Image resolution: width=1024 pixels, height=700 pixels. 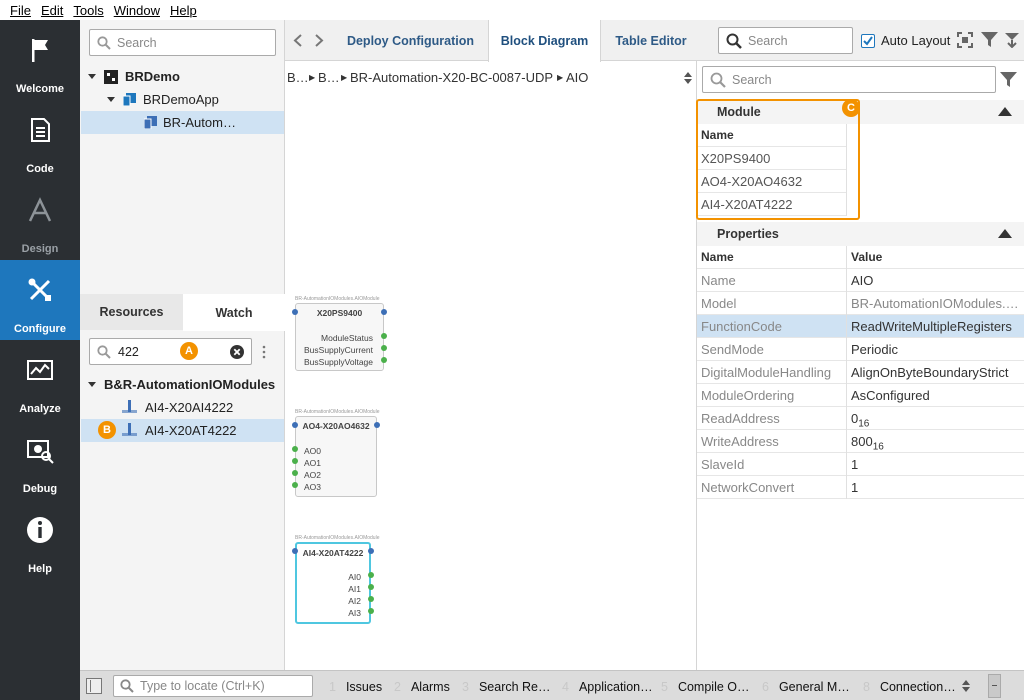 What do you see at coordinates (234, 313) in the screenshot?
I see `tab-watch: Watch` at bounding box center [234, 313].